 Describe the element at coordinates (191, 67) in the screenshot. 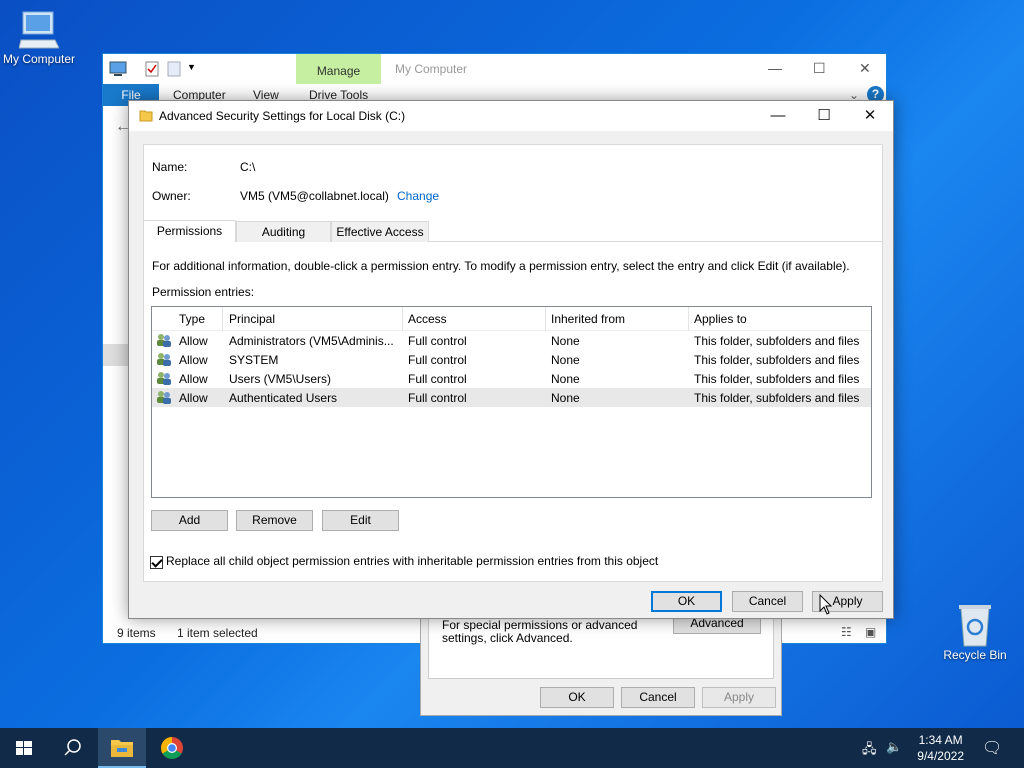

I see `quick-access-dropdown-icon: ▼` at that location.